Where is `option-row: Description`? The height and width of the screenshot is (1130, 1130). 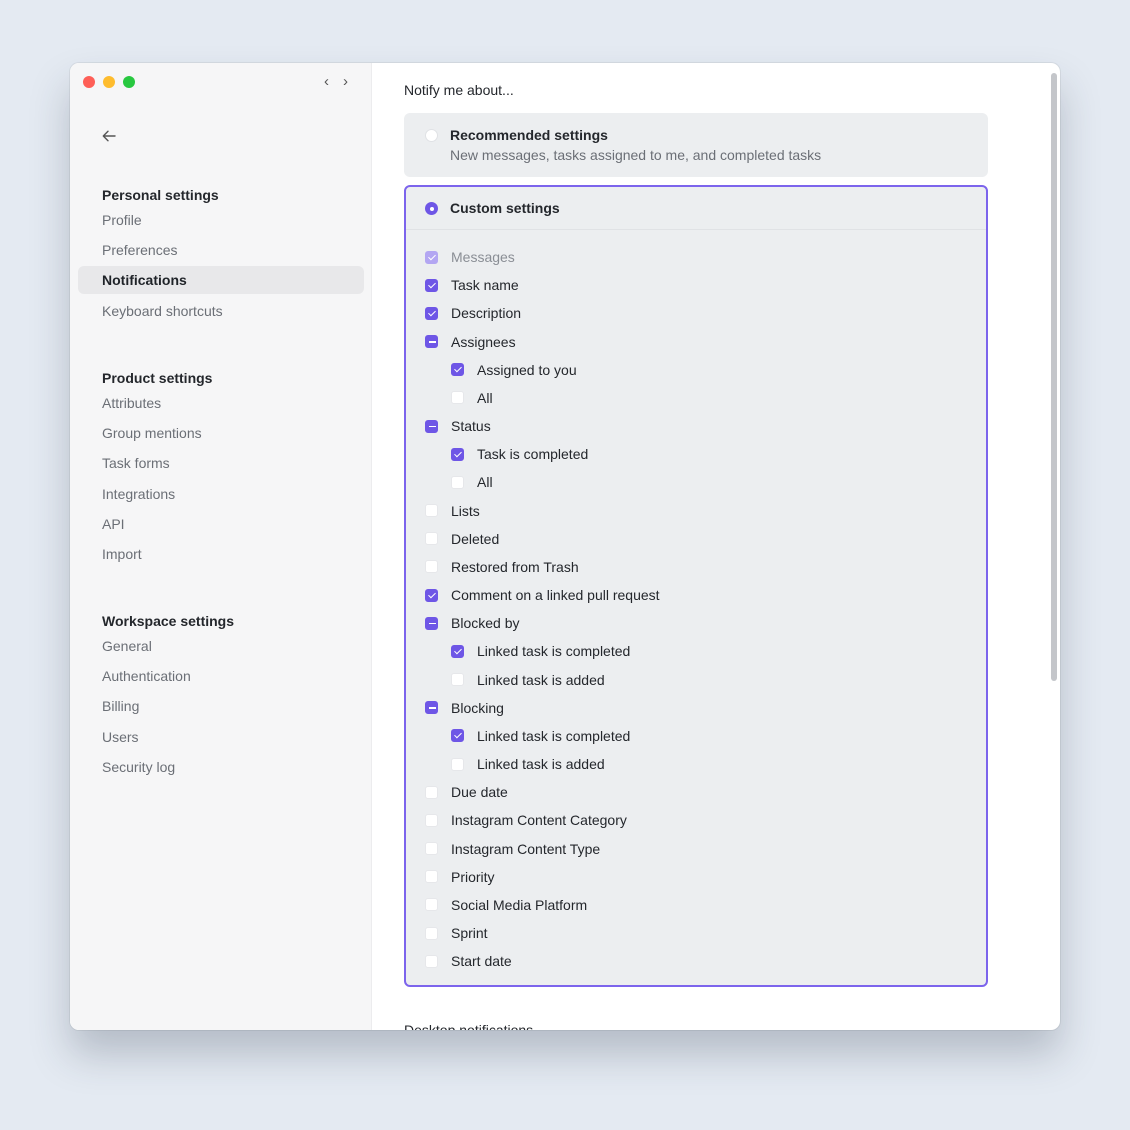 option-row: Description is located at coordinates (473, 313).